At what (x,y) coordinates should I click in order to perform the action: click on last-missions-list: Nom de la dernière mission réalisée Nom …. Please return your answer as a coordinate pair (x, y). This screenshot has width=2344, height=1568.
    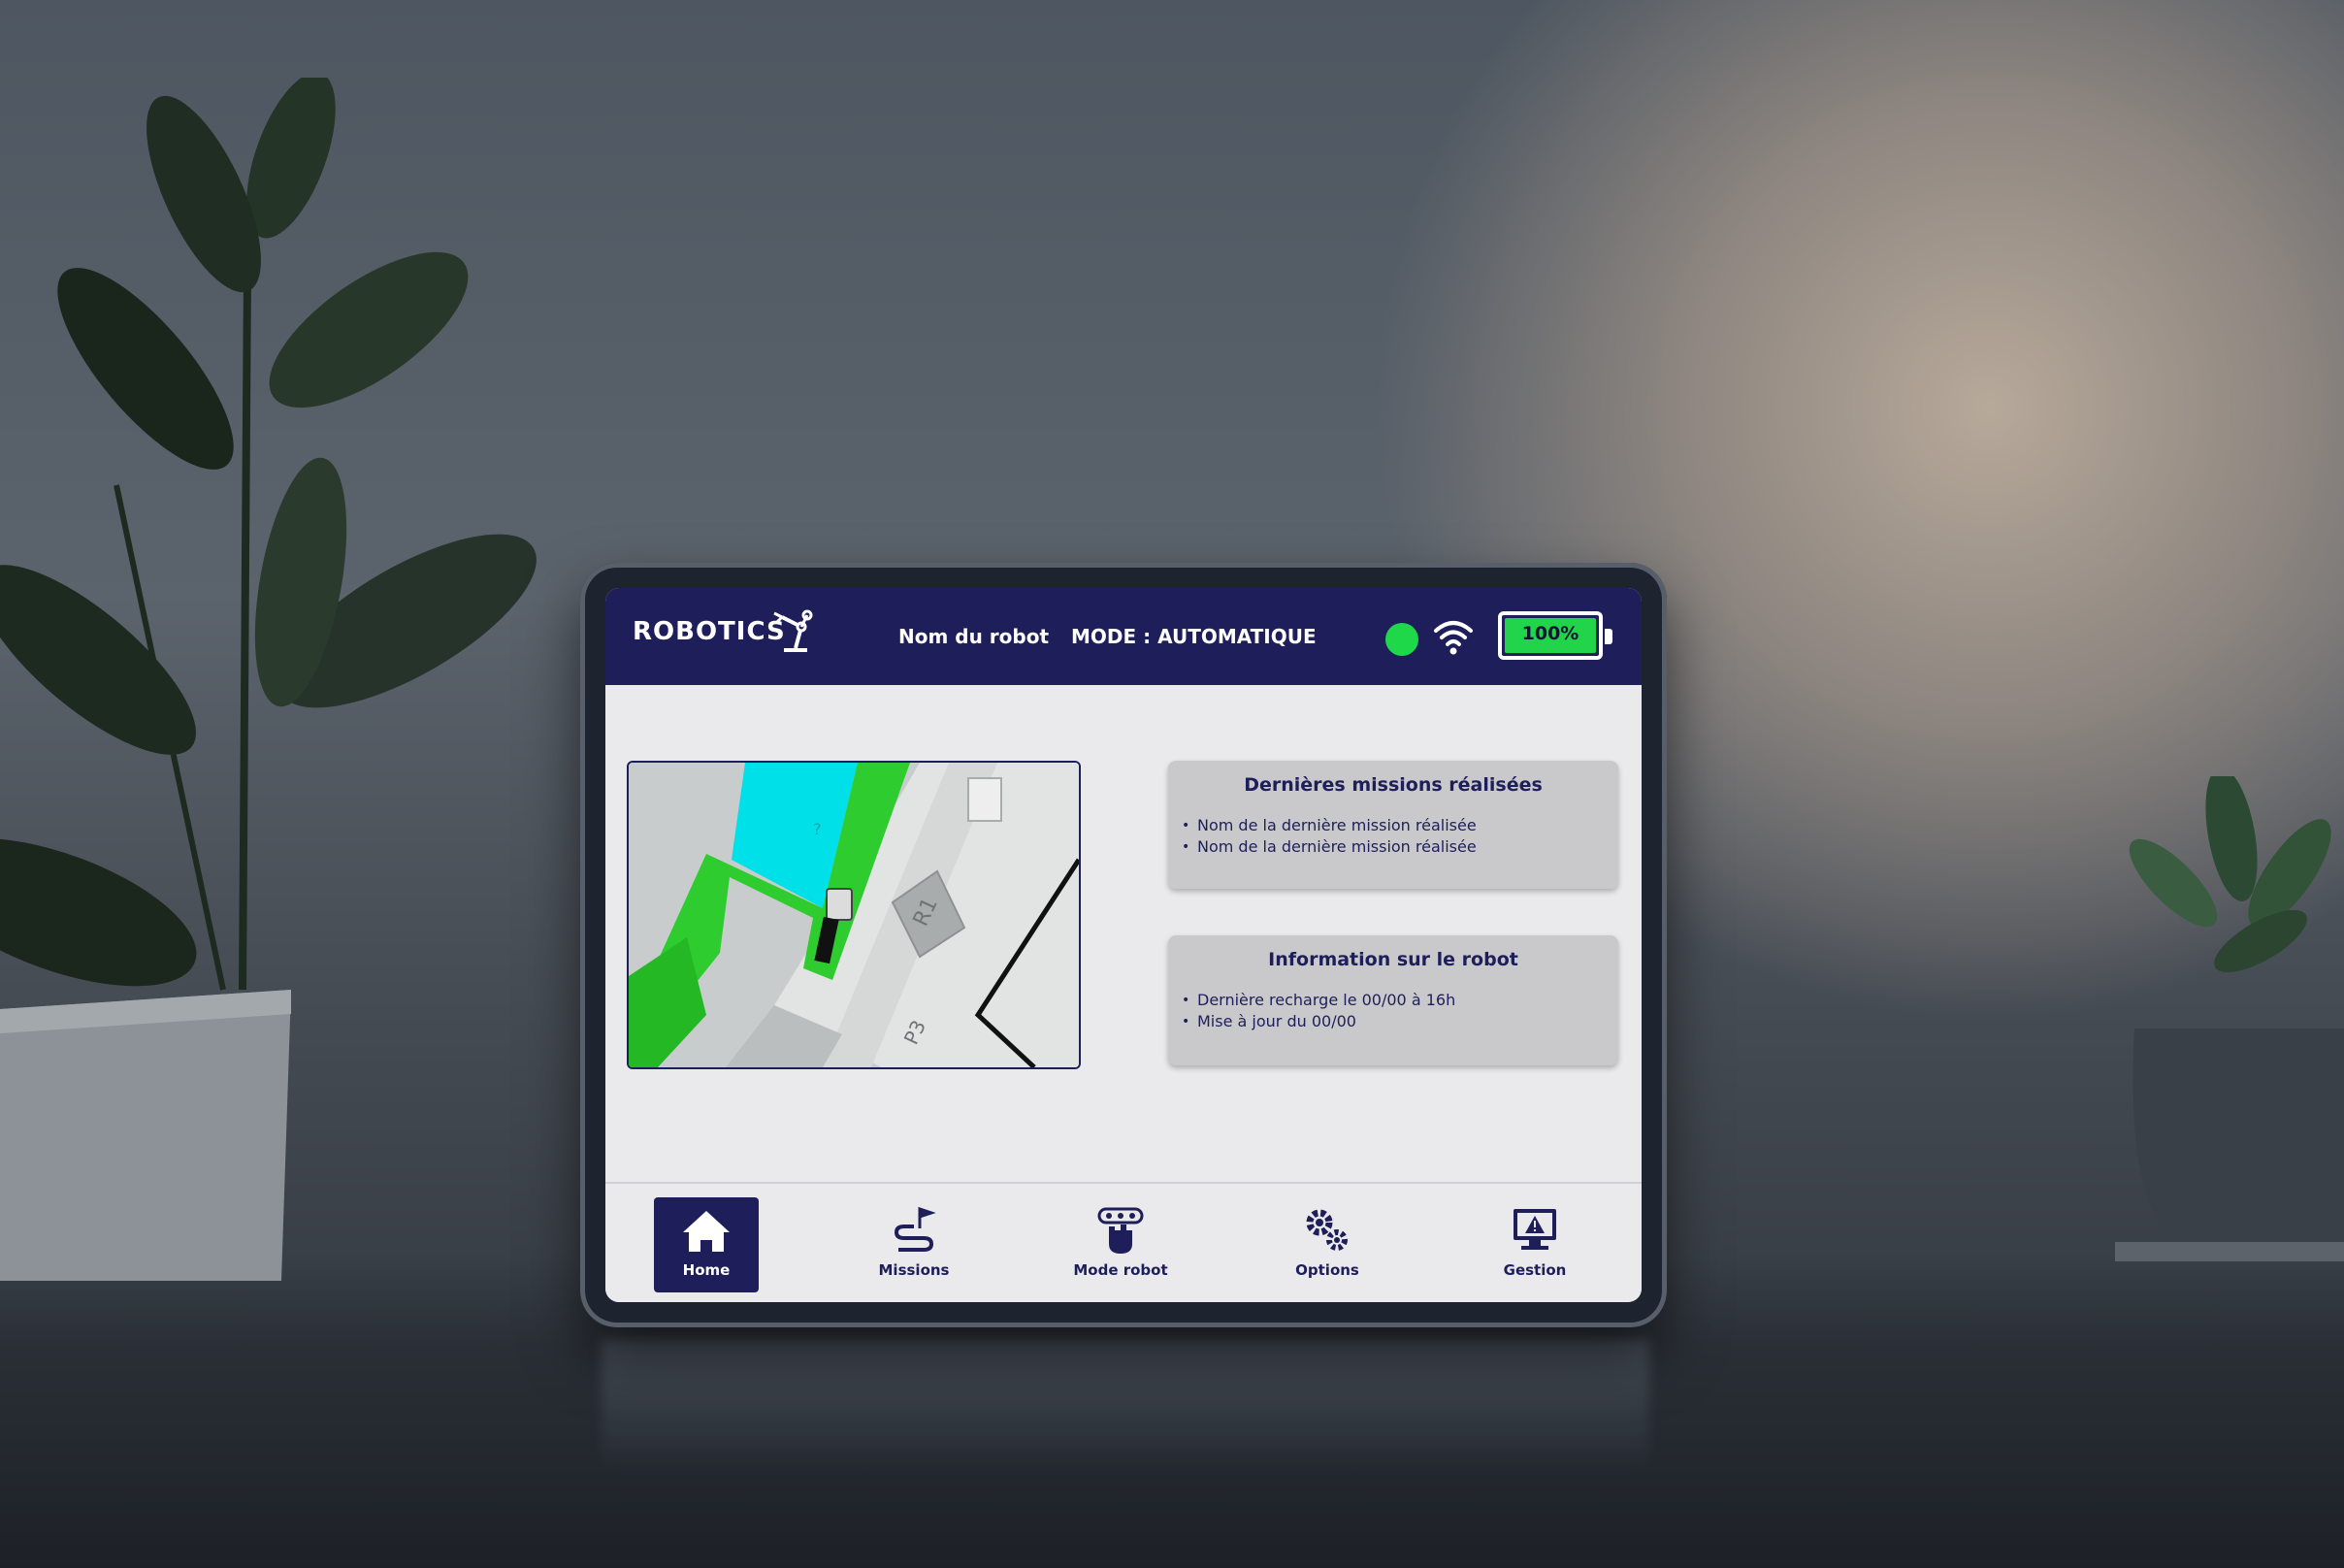
    Looking at the image, I should click on (1393, 836).